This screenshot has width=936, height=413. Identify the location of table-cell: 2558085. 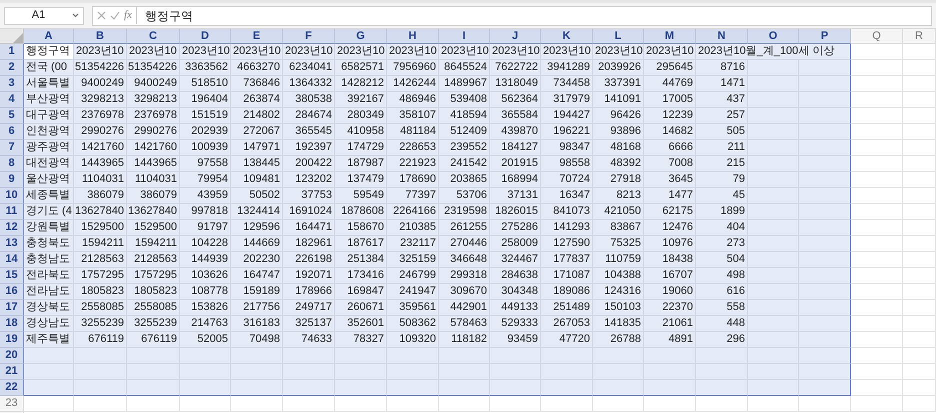
(153, 308).